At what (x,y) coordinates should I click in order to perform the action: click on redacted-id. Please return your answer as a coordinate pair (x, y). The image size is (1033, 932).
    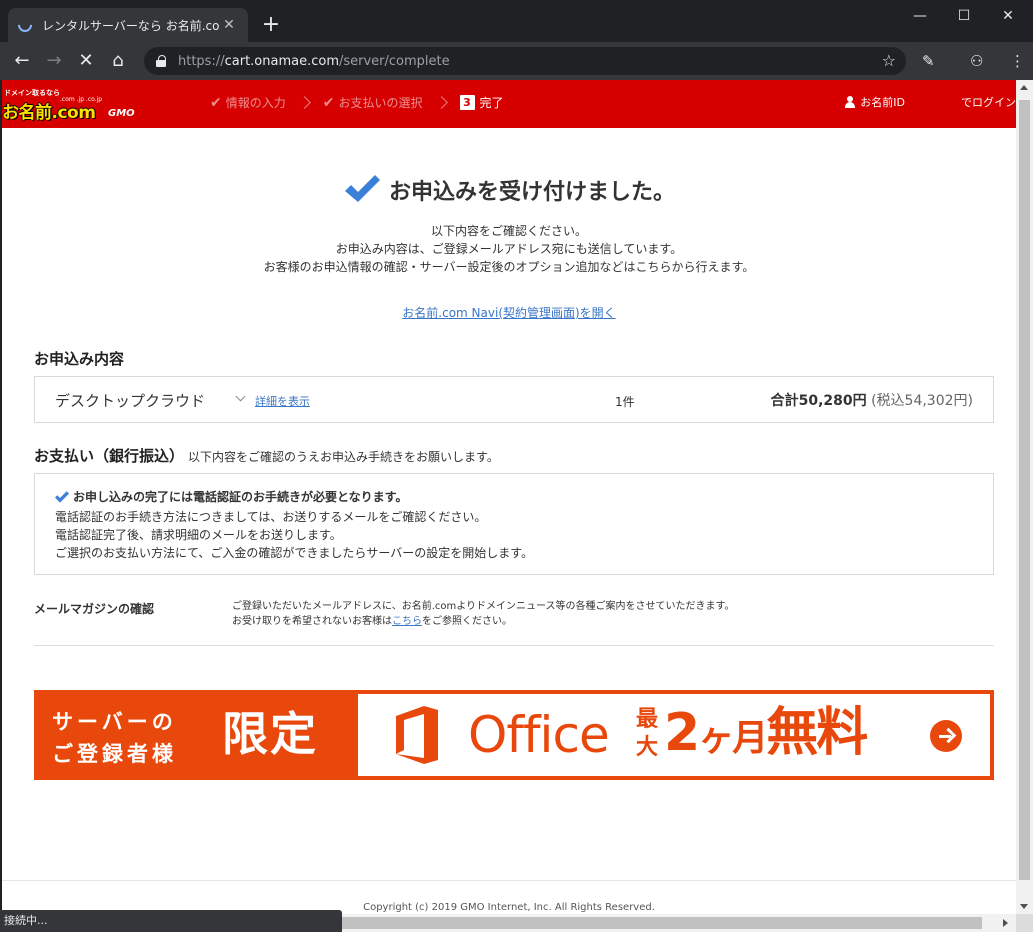
    Looking at the image, I should click on (933, 102).